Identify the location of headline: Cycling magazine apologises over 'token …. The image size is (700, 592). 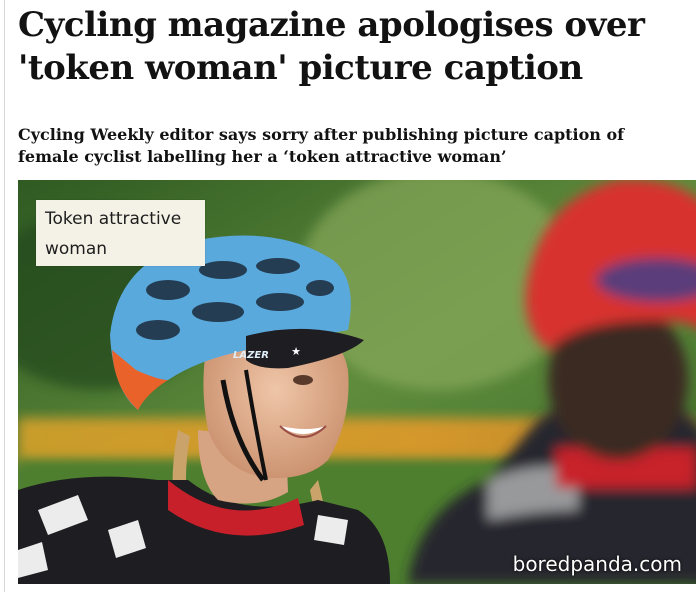
(331, 46).